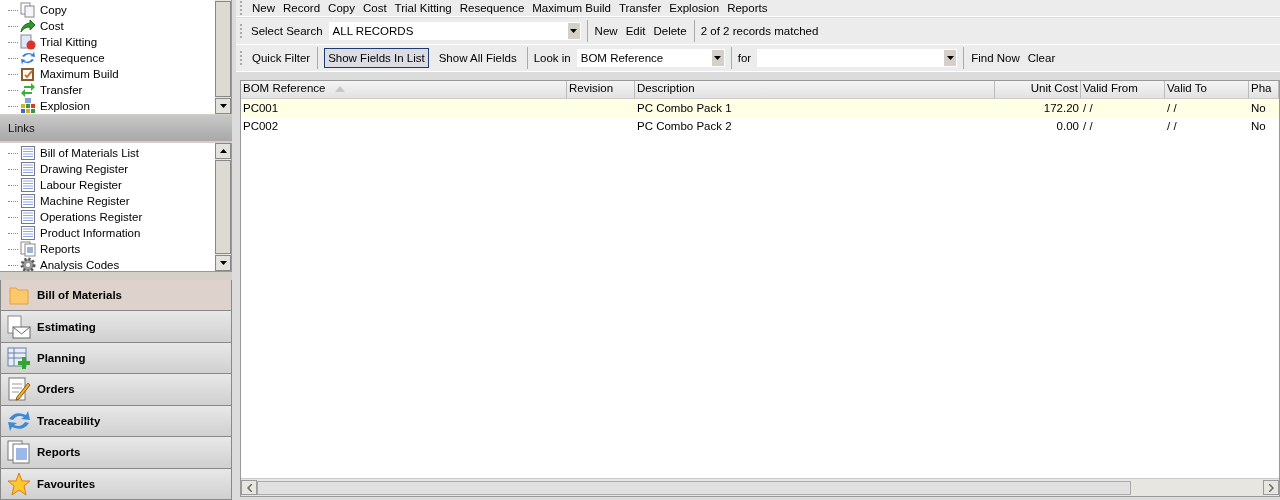 This screenshot has width=1280, height=500. What do you see at coordinates (28, 58) in the screenshot?
I see `refresh-icon` at bounding box center [28, 58].